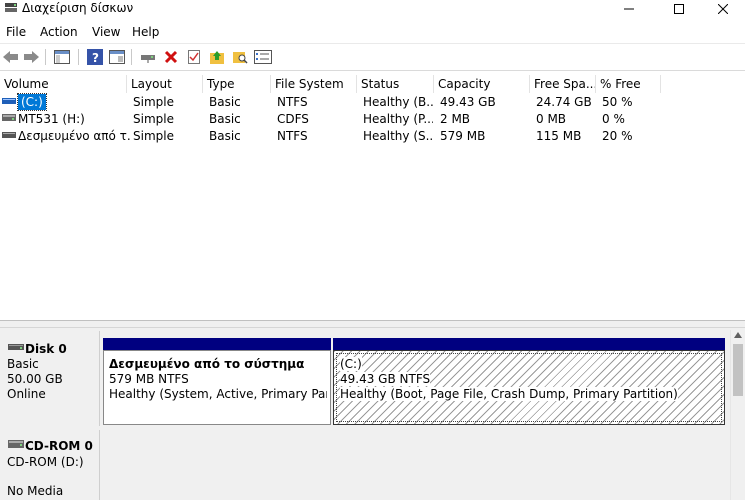 The height and width of the screenshot is (500, 745). I want to click on disk-0-label: Disk 0 Basic 50.00 GB Online, so click(50, 378).